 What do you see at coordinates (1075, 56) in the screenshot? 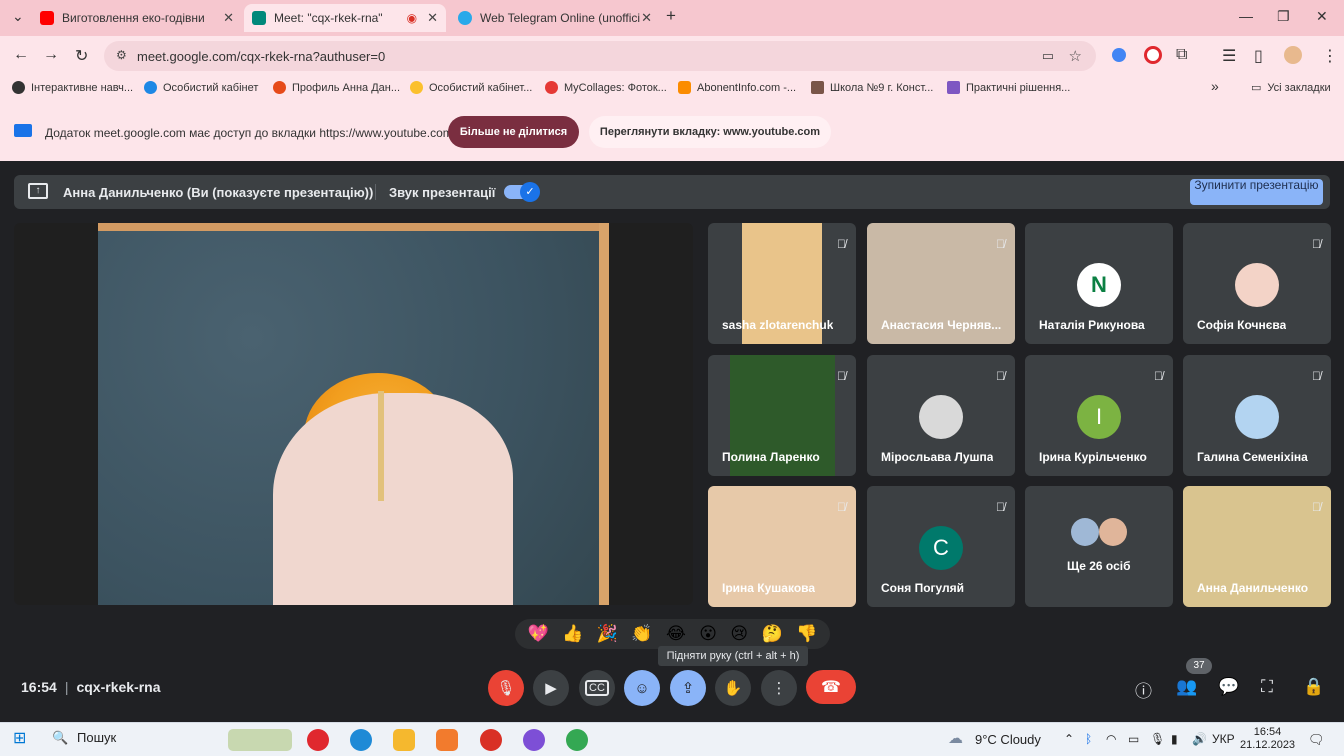
I see `bookmark-star-icon: ☆` at bounding box center [1075, 56].